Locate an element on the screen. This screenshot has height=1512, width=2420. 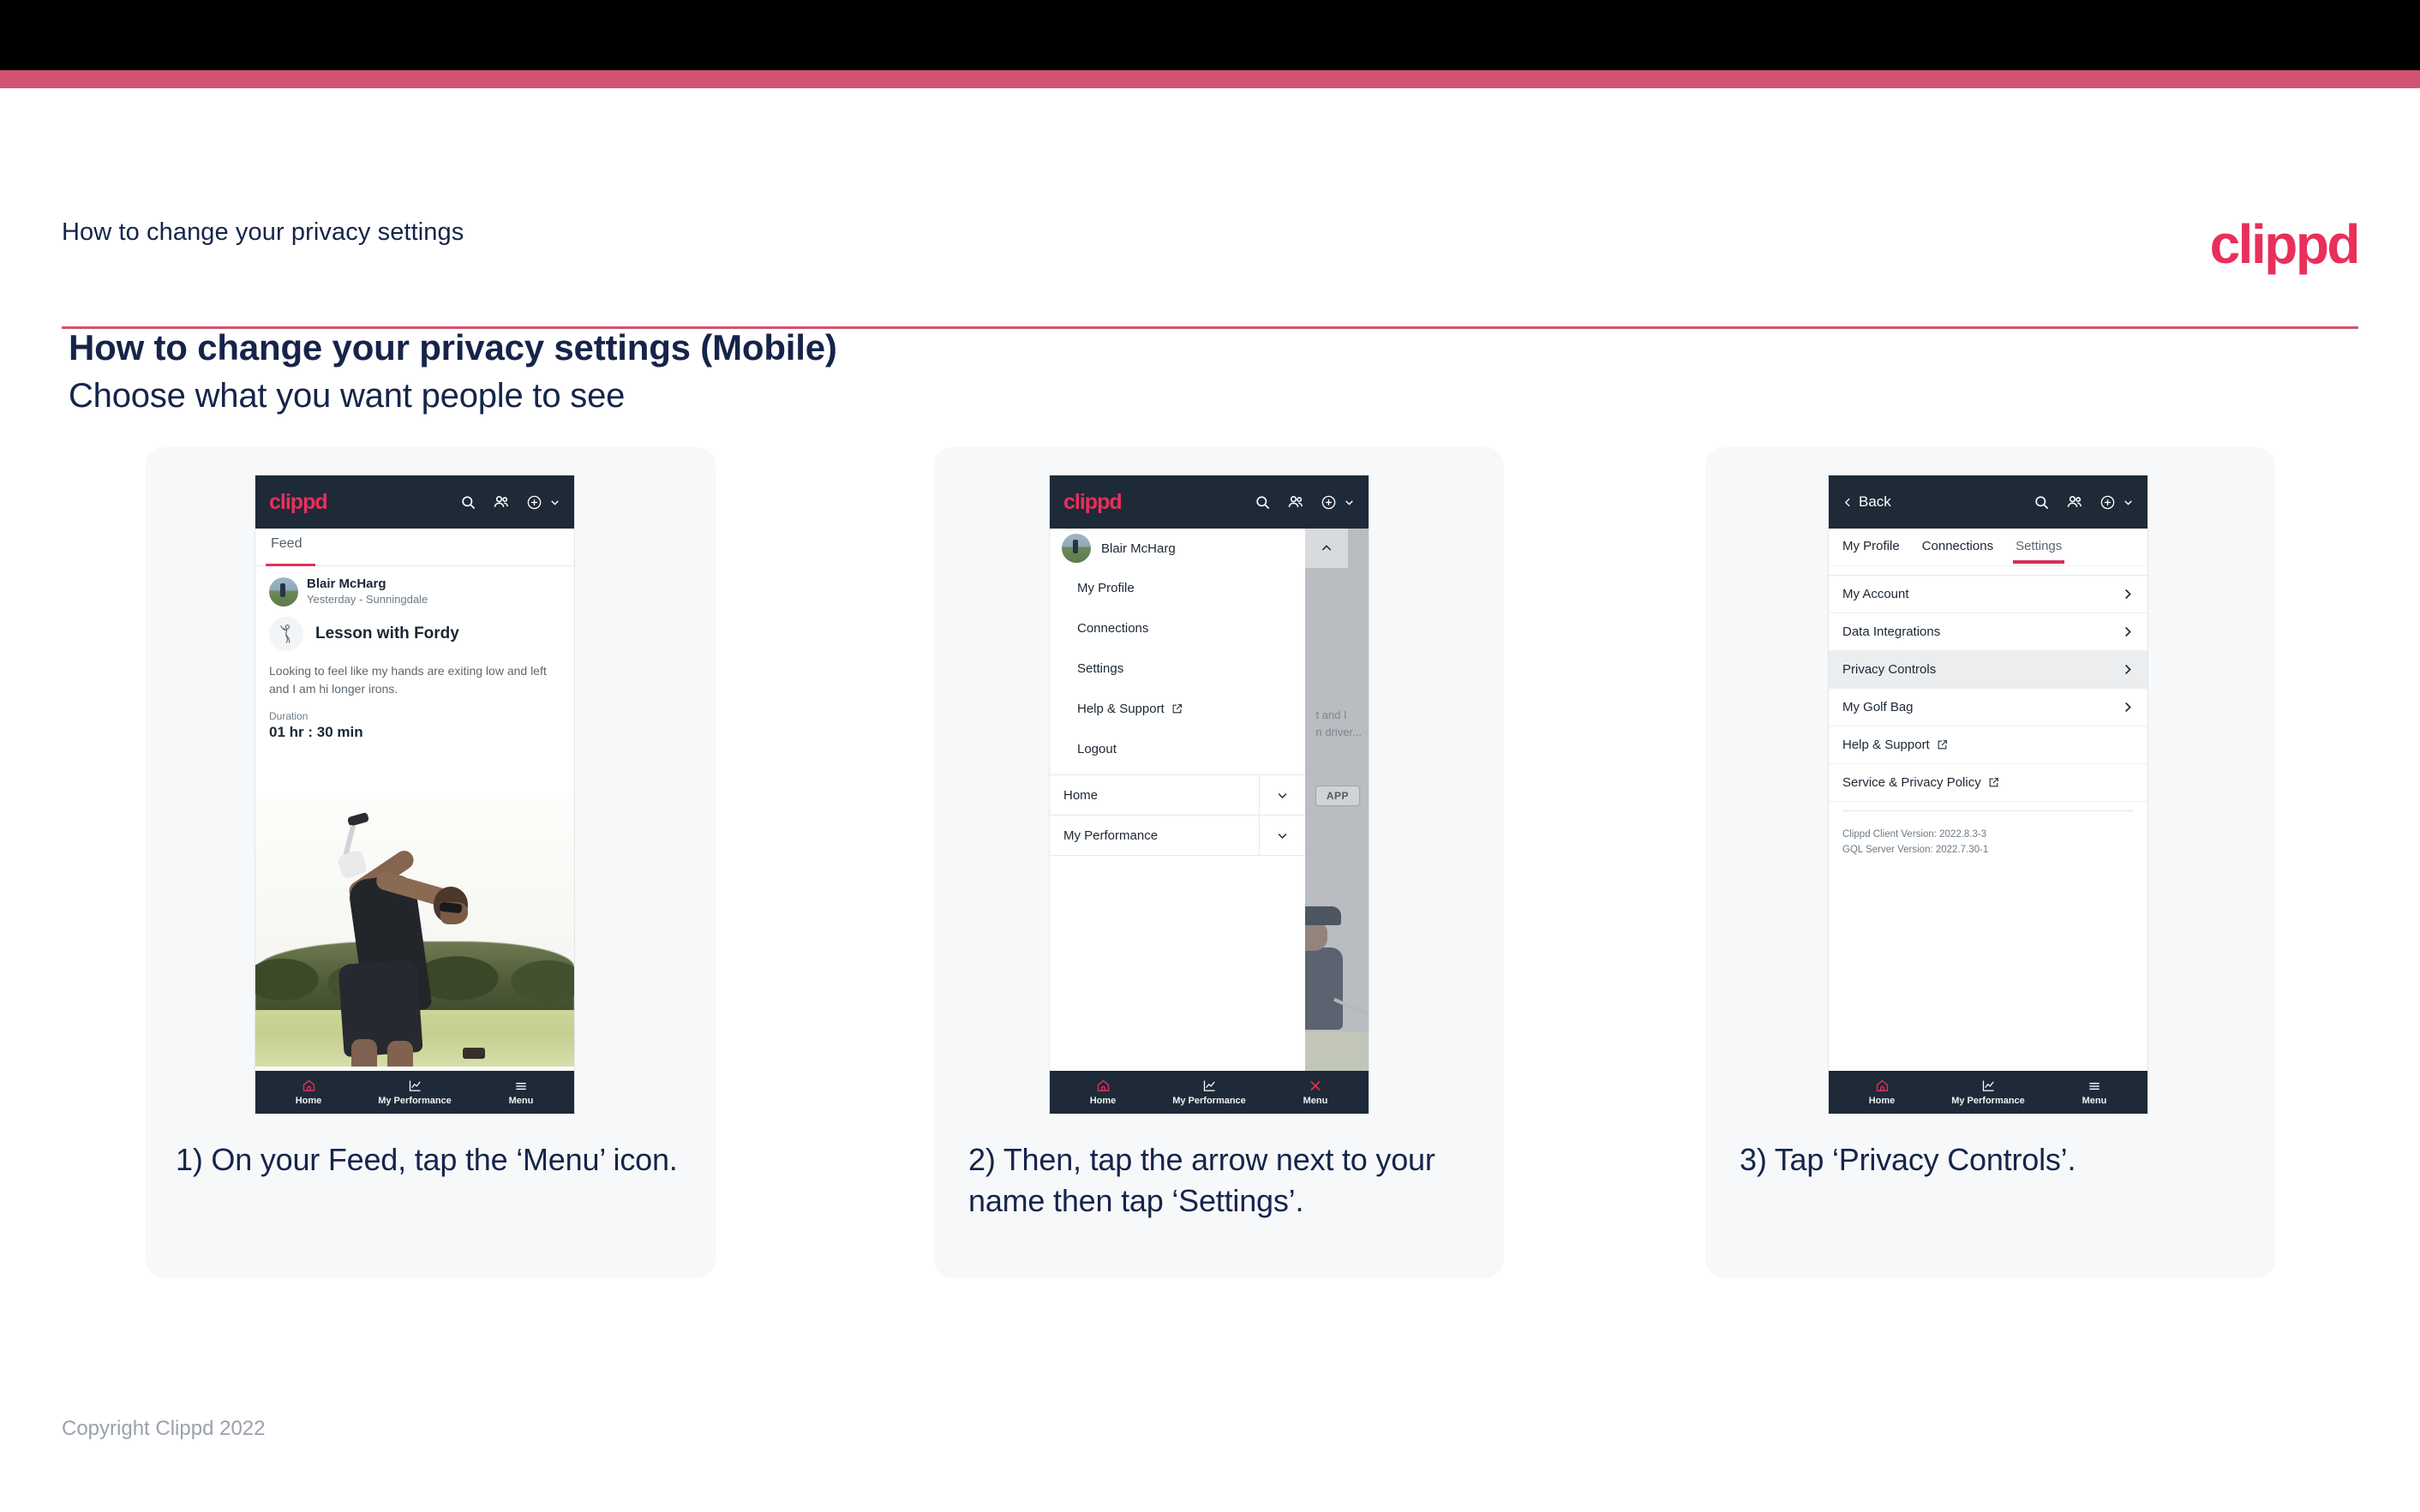
avatar is located at coordinates (1076, 548).